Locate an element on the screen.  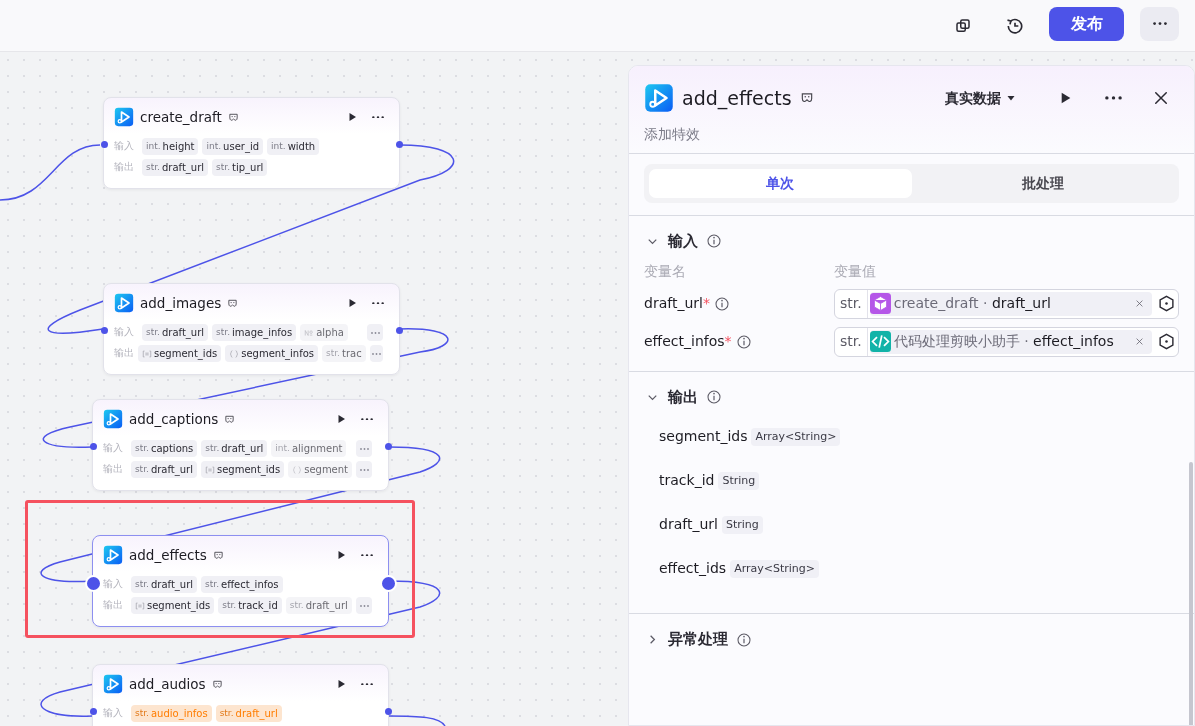
variable-value-field: str. create_draft · draft_url is located at coordinates (1006, 303).